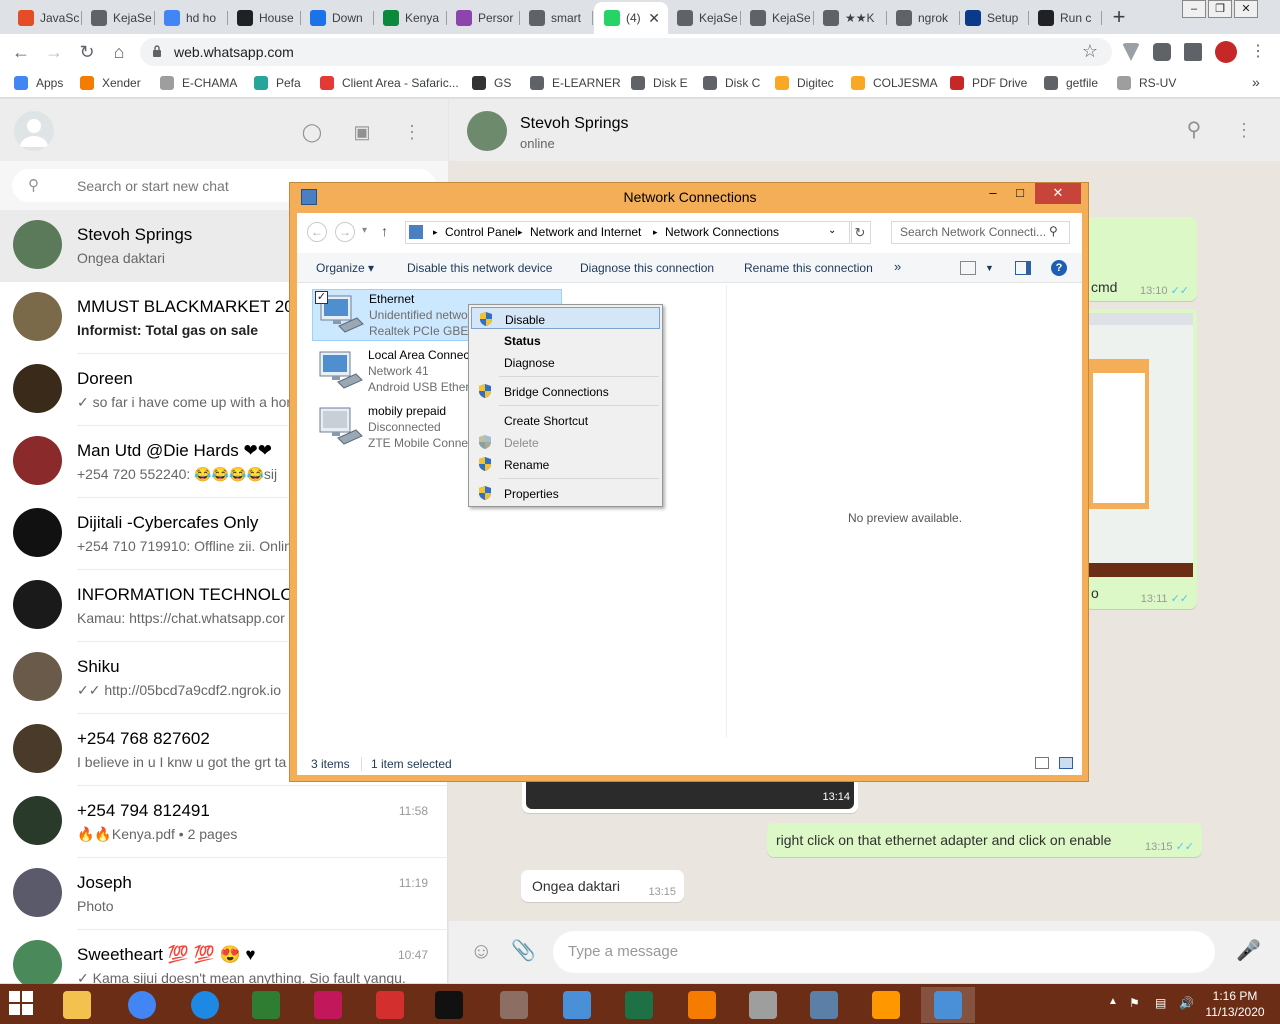 The height and width of the screenshot is (1024, 1280). I want to click on start-button, so click(23, 1004).